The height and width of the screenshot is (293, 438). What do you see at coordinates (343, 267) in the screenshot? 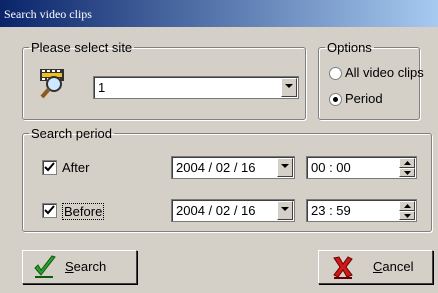
I see `red-x-icon` at bounding box center [343, 267].